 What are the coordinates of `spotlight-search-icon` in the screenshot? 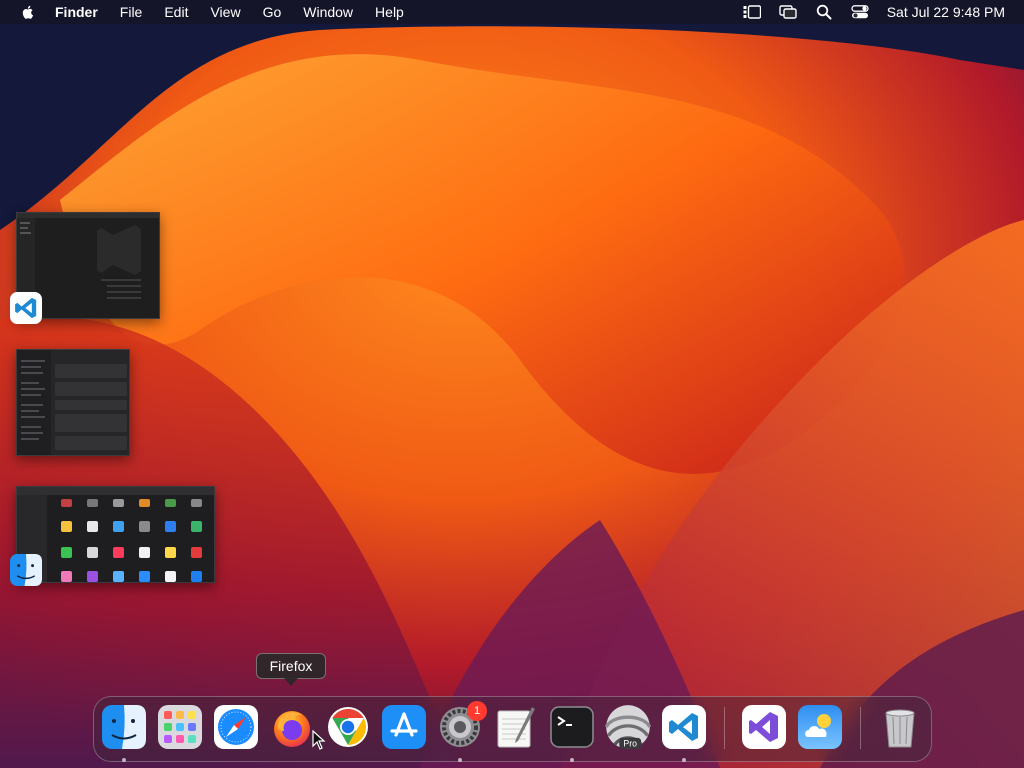 It's located at (824, 12).